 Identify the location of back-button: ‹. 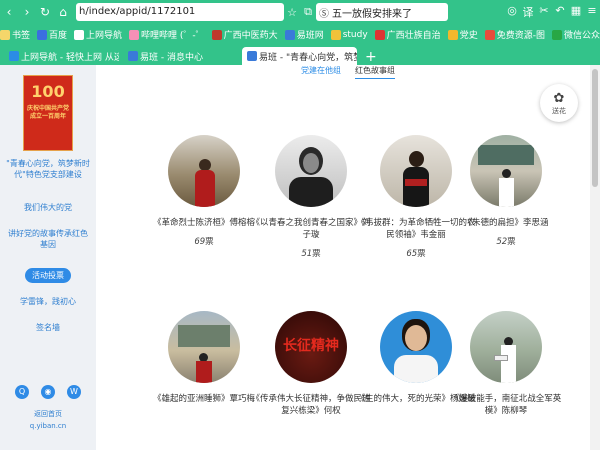
(9, 12).